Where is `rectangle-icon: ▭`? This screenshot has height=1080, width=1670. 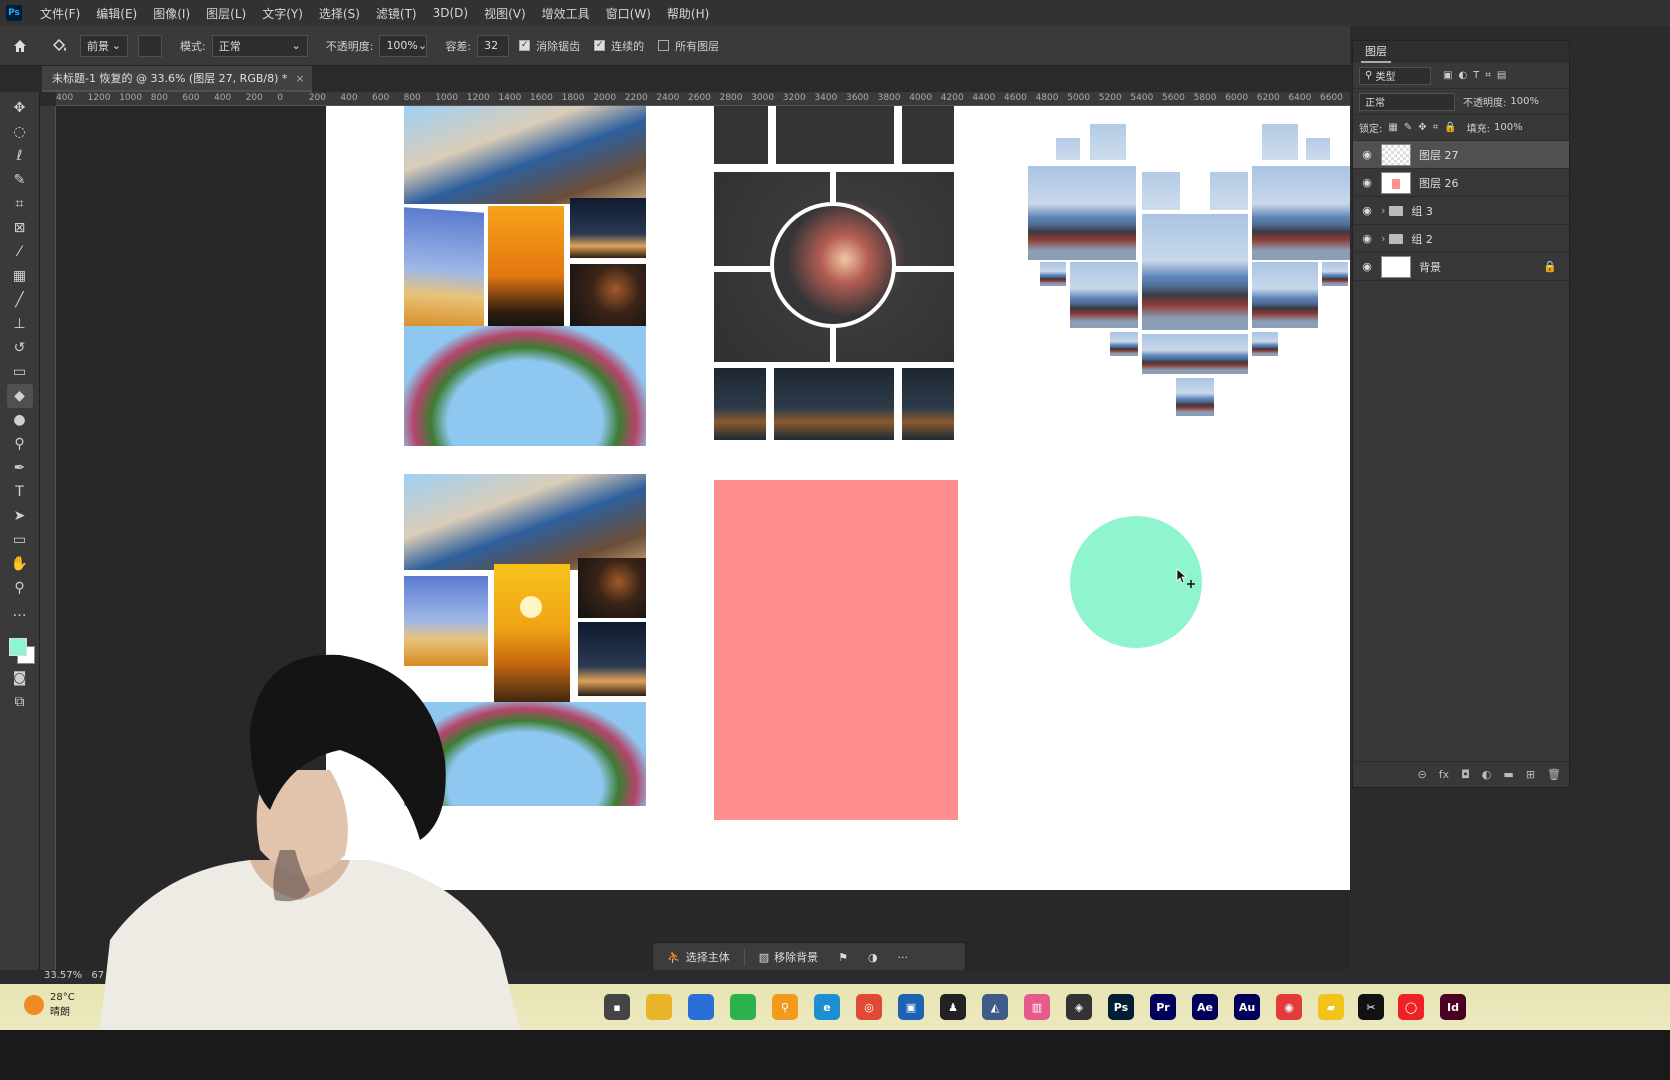 rectangle-icon: ▭ is located at coordinates (20, 540).